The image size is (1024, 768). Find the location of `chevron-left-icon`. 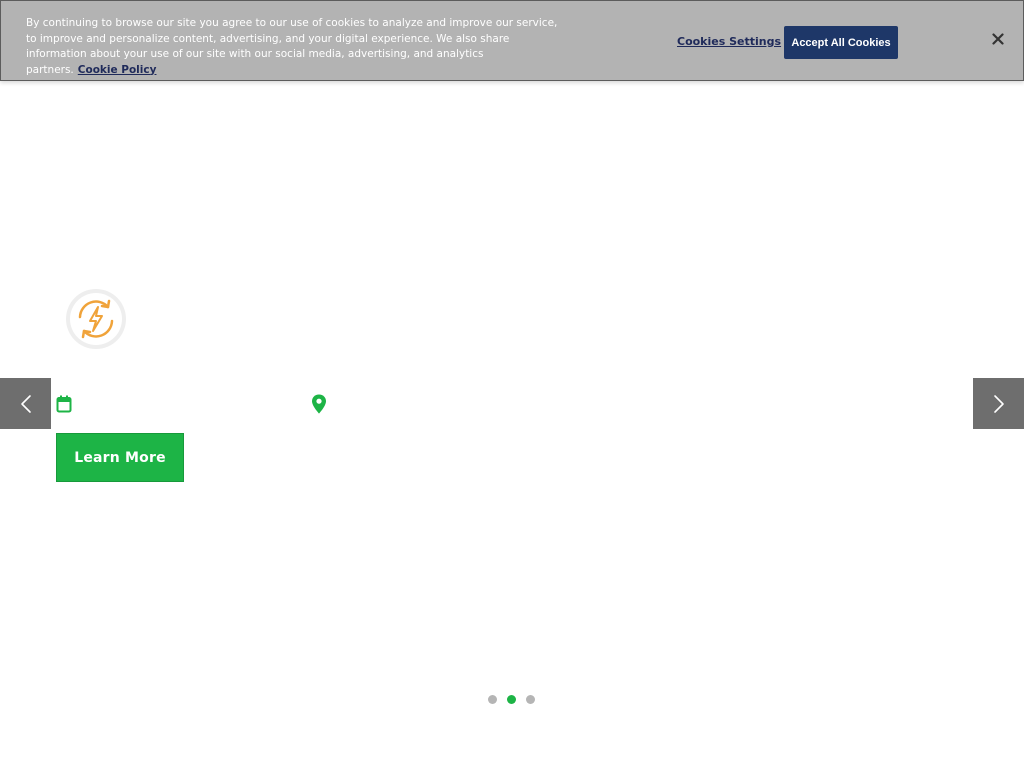

chevron-left-icon is located at coordinates (25, 403).